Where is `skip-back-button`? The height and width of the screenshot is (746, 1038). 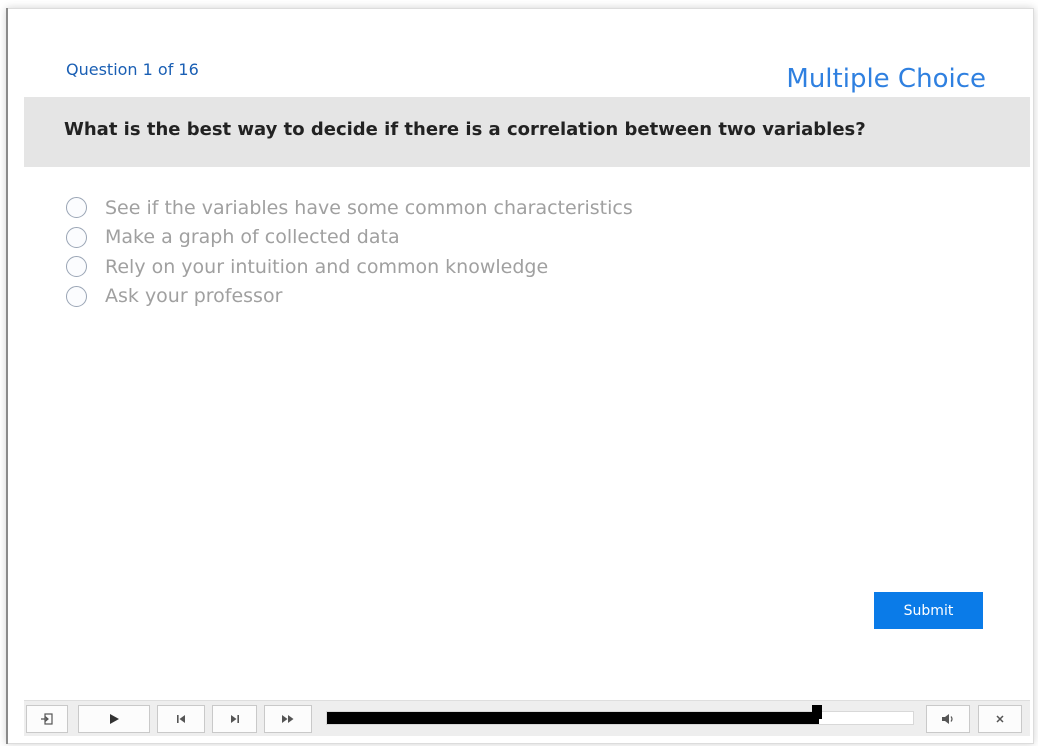 skip-back-button is located at coordinates (181, 719).